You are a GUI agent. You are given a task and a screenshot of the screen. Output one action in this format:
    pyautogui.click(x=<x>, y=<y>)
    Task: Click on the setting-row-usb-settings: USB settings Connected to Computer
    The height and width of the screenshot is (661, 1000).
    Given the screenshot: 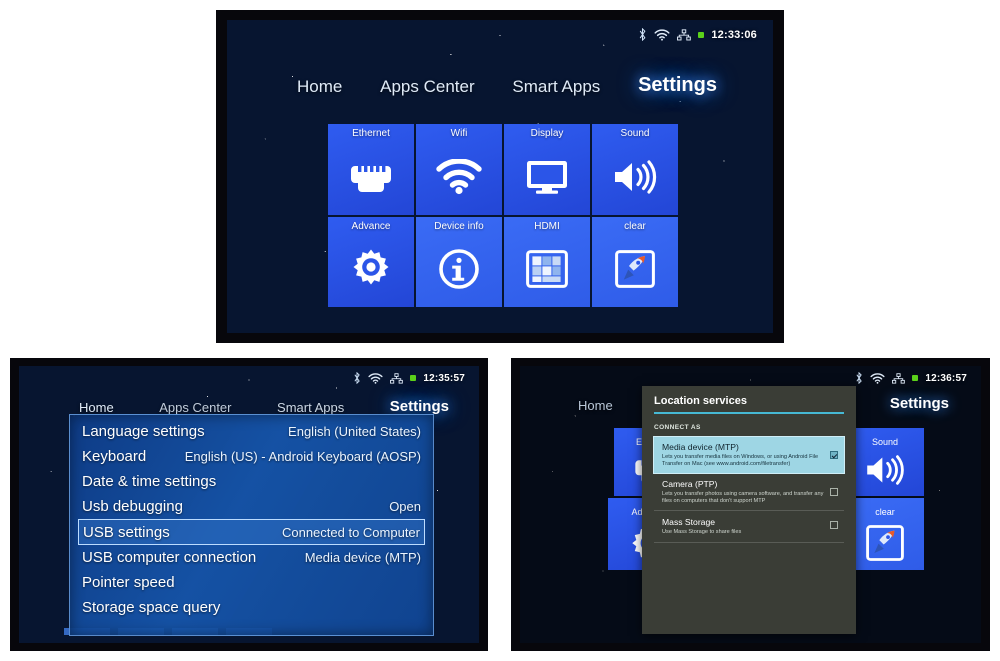 What is the action you would take?
    pyautogui.click(x=251, y=532)
    